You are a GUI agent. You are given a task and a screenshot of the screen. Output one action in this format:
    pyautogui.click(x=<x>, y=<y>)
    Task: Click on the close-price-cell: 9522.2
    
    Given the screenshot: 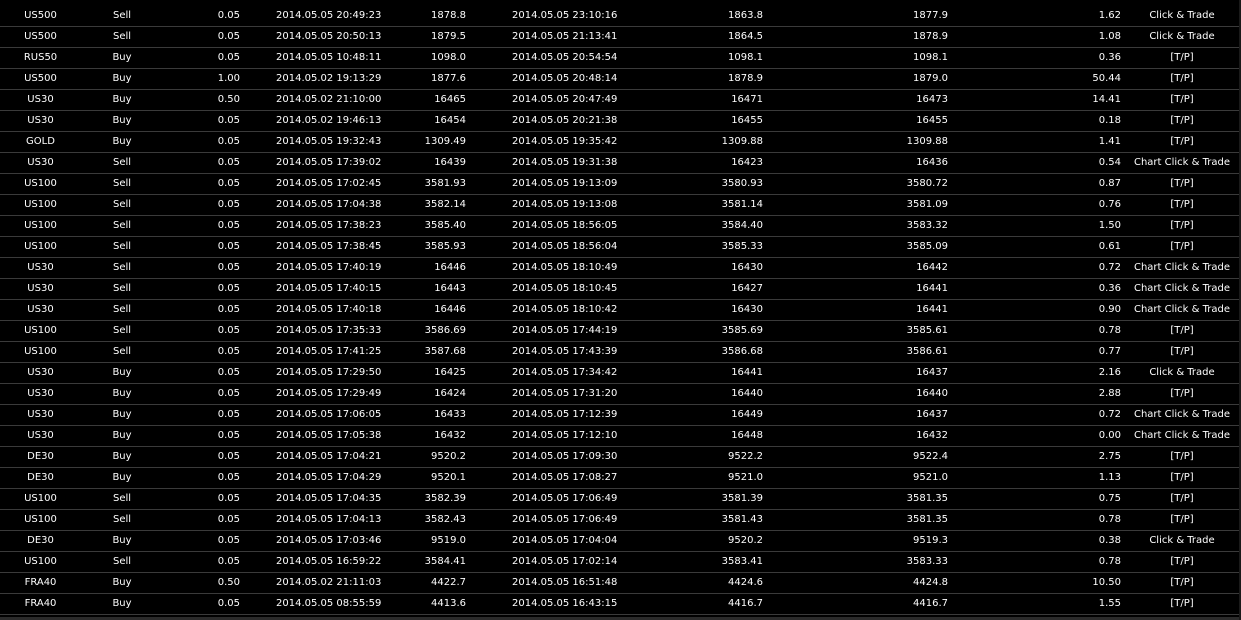 What is the action you would take?
    pyautogui.click(x=745, y=456)
    